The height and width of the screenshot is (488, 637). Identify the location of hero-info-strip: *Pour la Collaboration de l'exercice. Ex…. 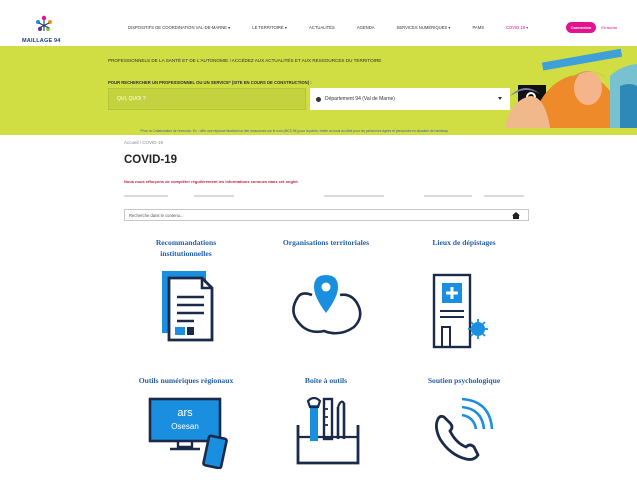
(318, 131).